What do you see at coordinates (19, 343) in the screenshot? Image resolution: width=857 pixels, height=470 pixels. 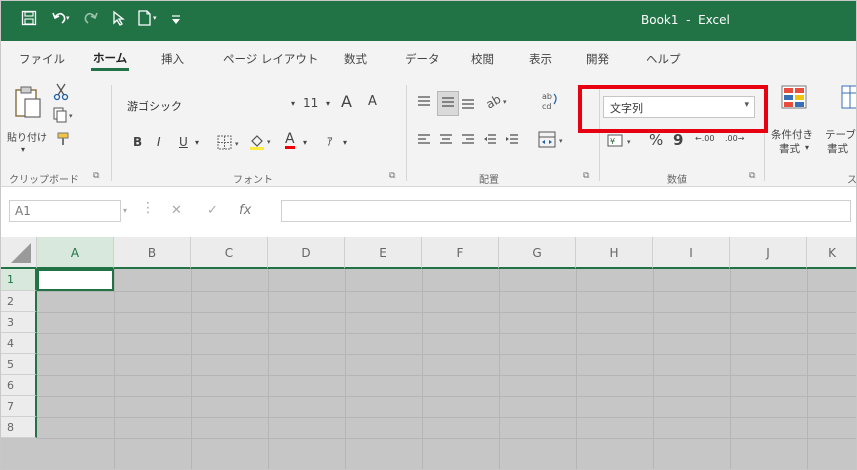 I see `row-header-4: 4` at bounding box center [19, 343].